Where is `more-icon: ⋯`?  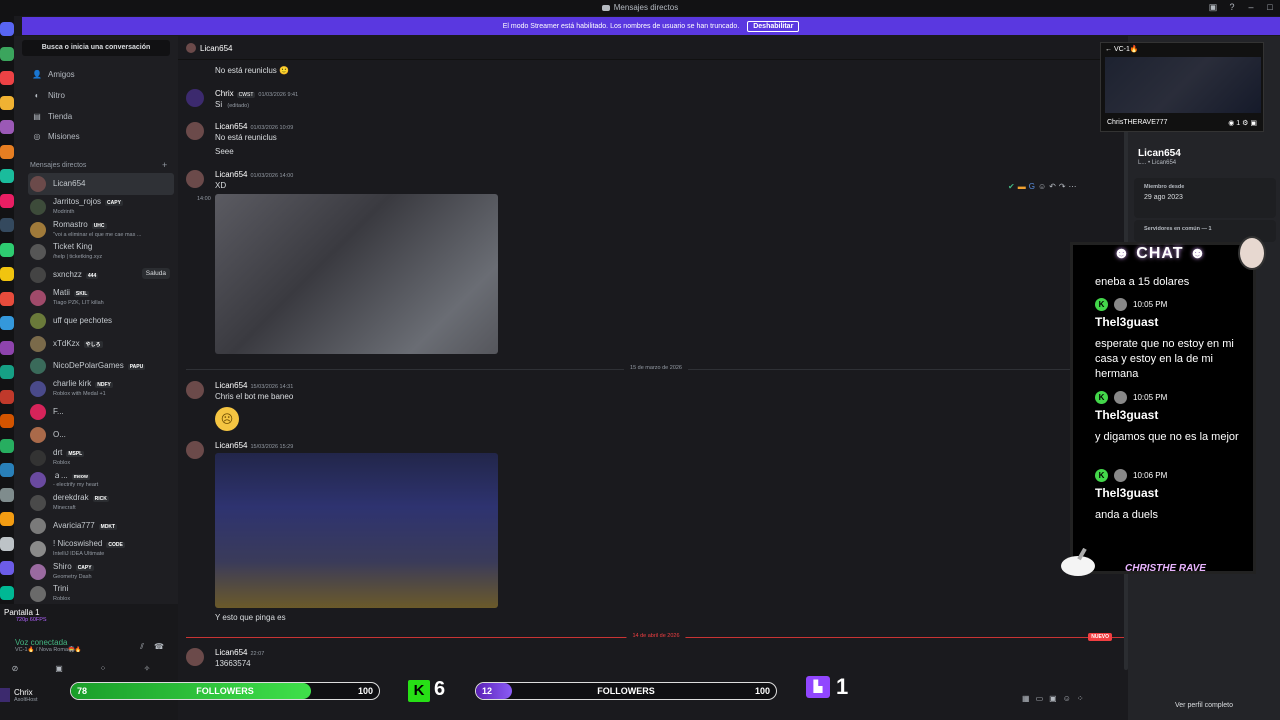 more-icon: ⋯ is located at coordinates (1074, 186).